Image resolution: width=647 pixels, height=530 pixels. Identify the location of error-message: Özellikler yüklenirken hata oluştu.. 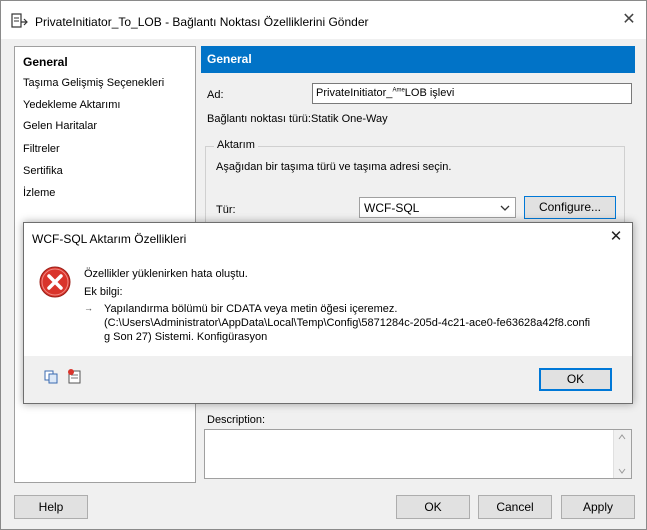
(166, 274).